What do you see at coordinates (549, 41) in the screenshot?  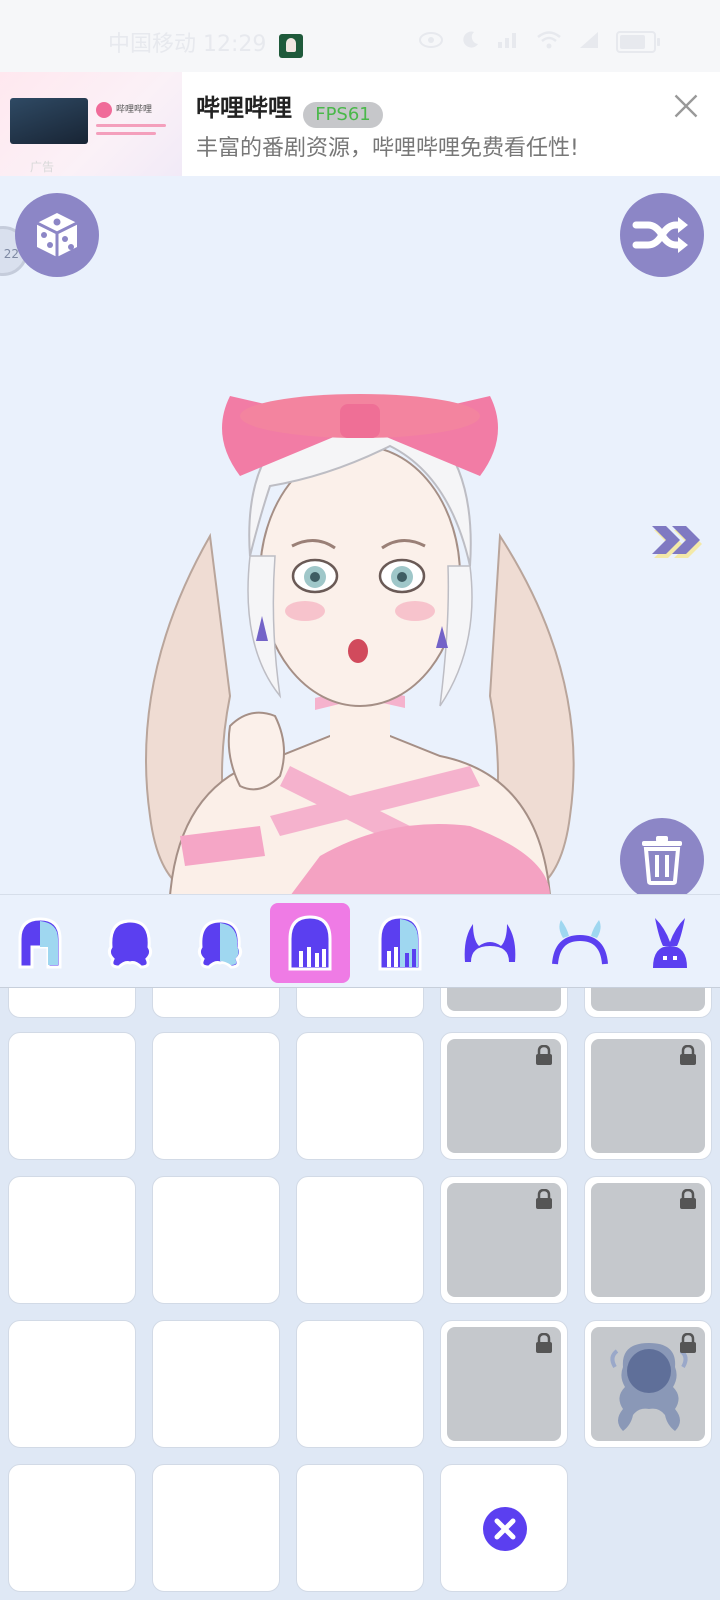 I see `wifi-icon` at bounding box center [549, 41].